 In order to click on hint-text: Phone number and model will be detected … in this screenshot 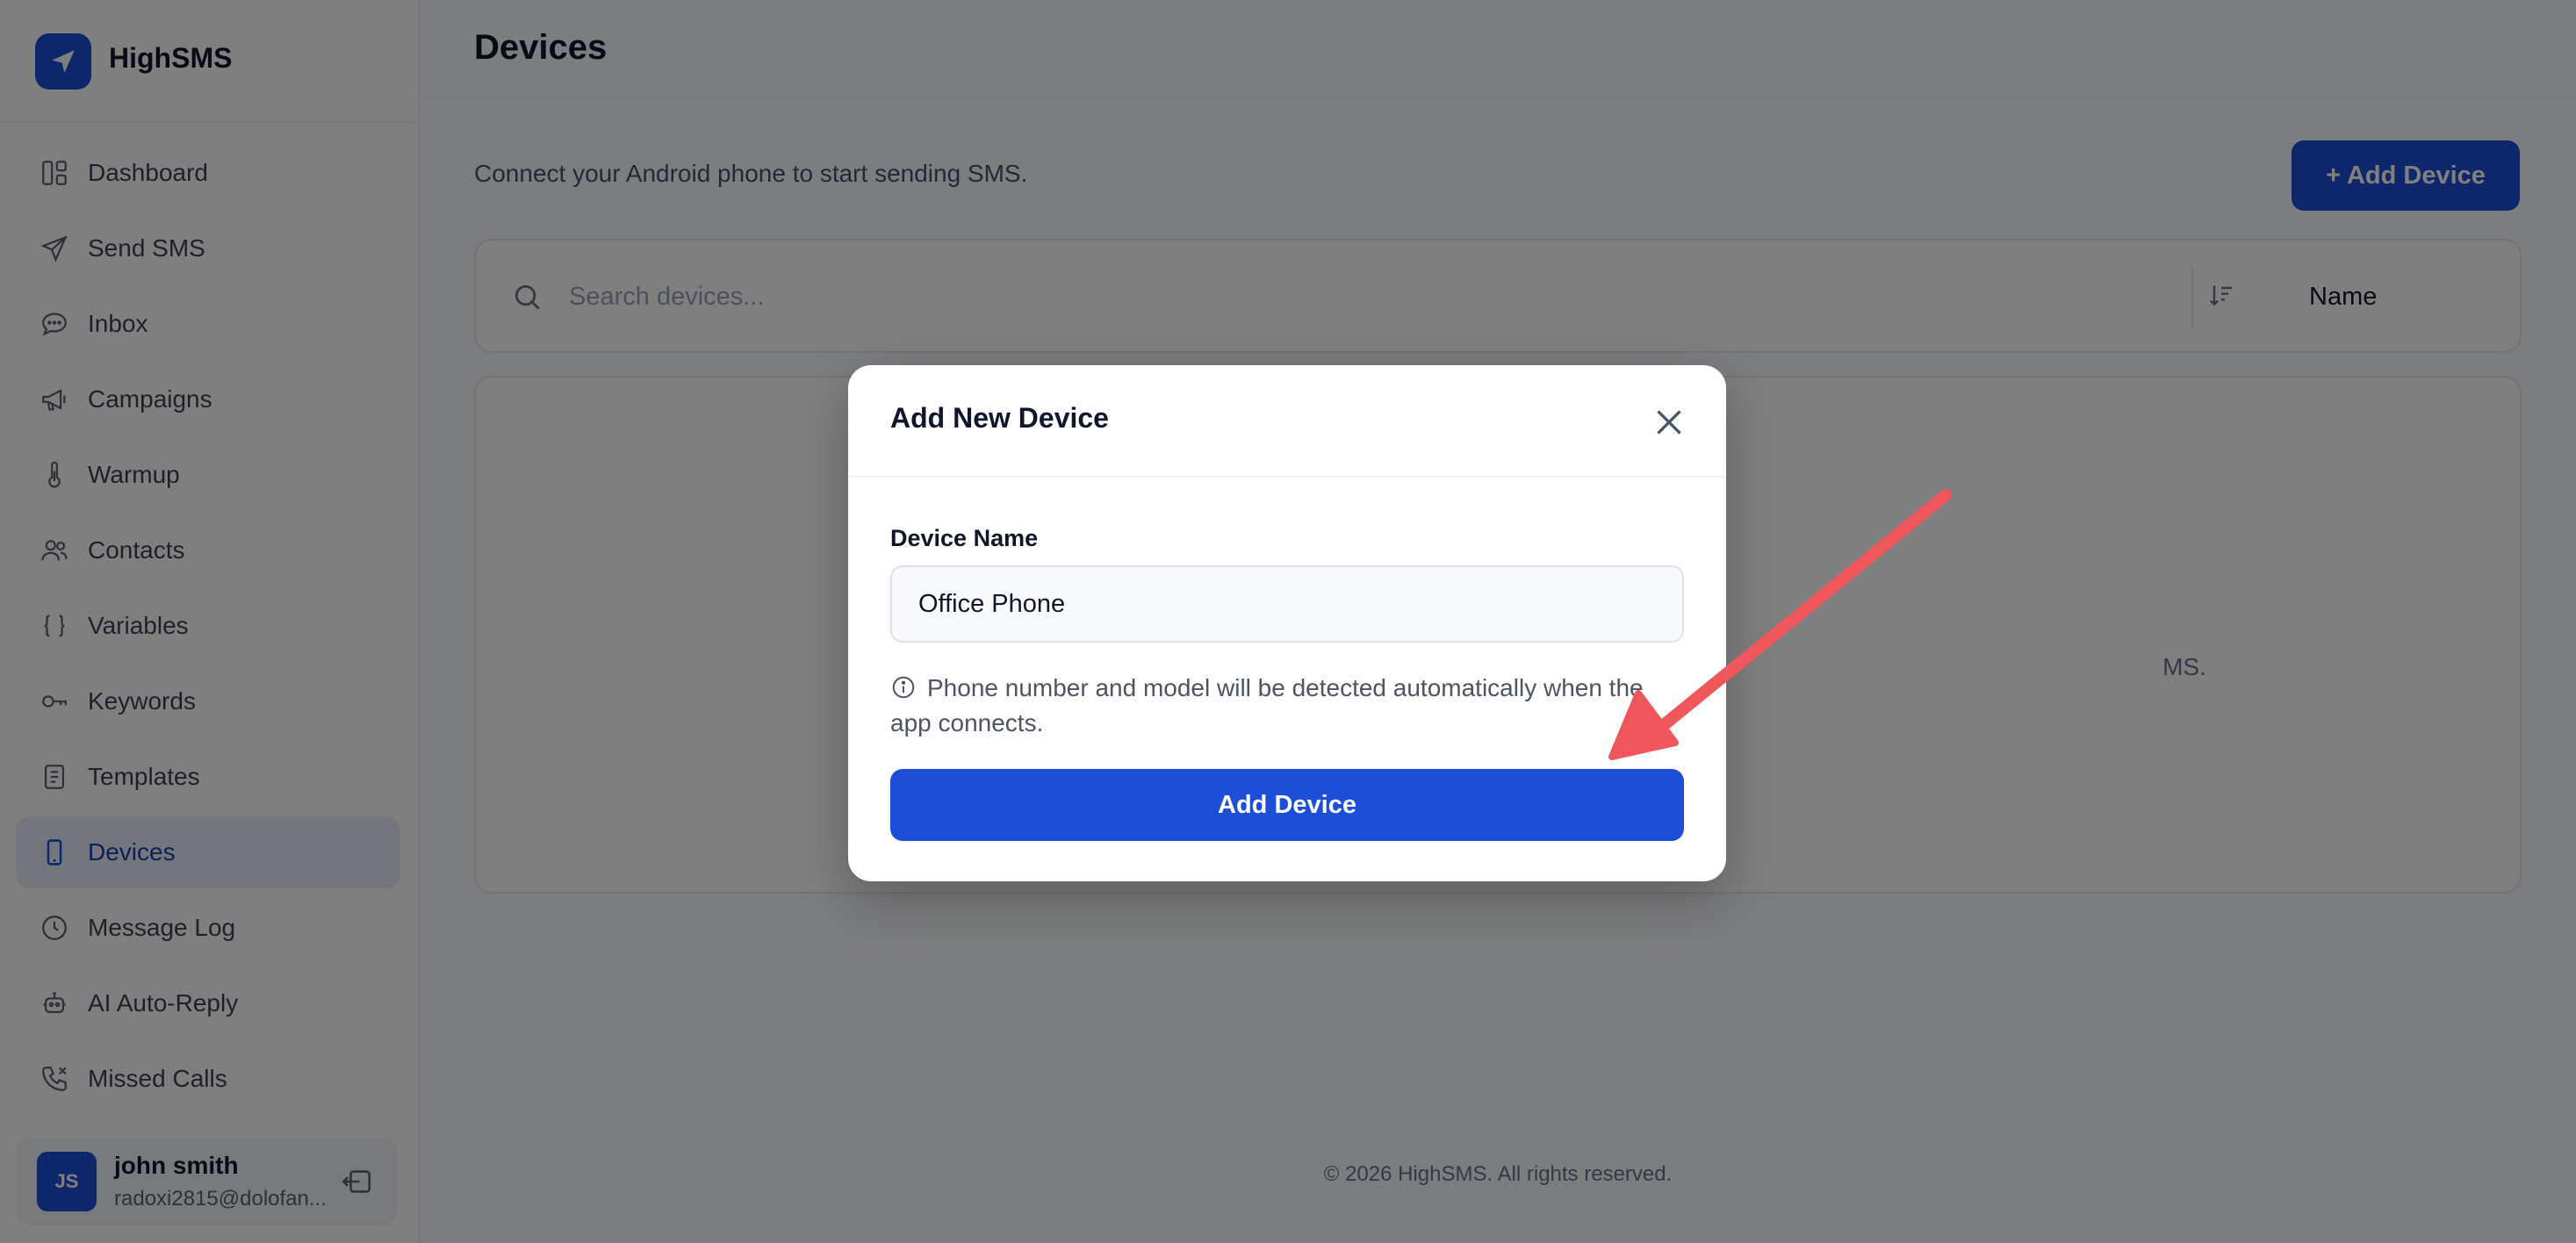, I will do `click(1267, 705)`.